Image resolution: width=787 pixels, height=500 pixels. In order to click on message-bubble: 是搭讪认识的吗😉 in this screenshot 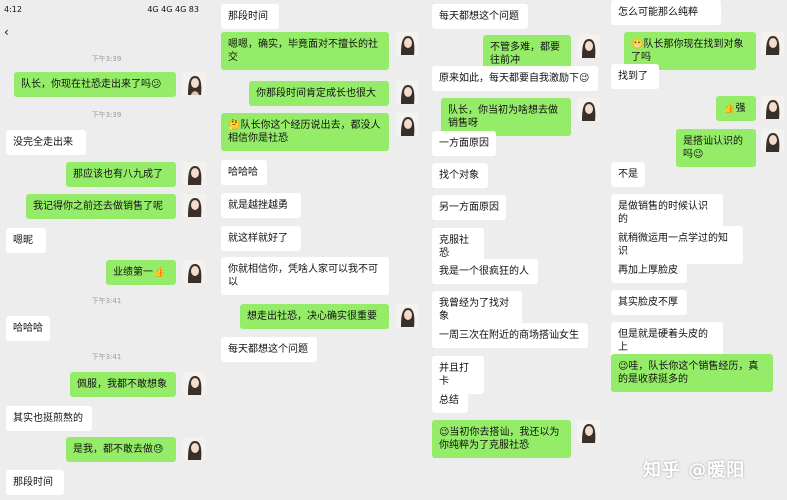, I will do `click(716, 148)`.